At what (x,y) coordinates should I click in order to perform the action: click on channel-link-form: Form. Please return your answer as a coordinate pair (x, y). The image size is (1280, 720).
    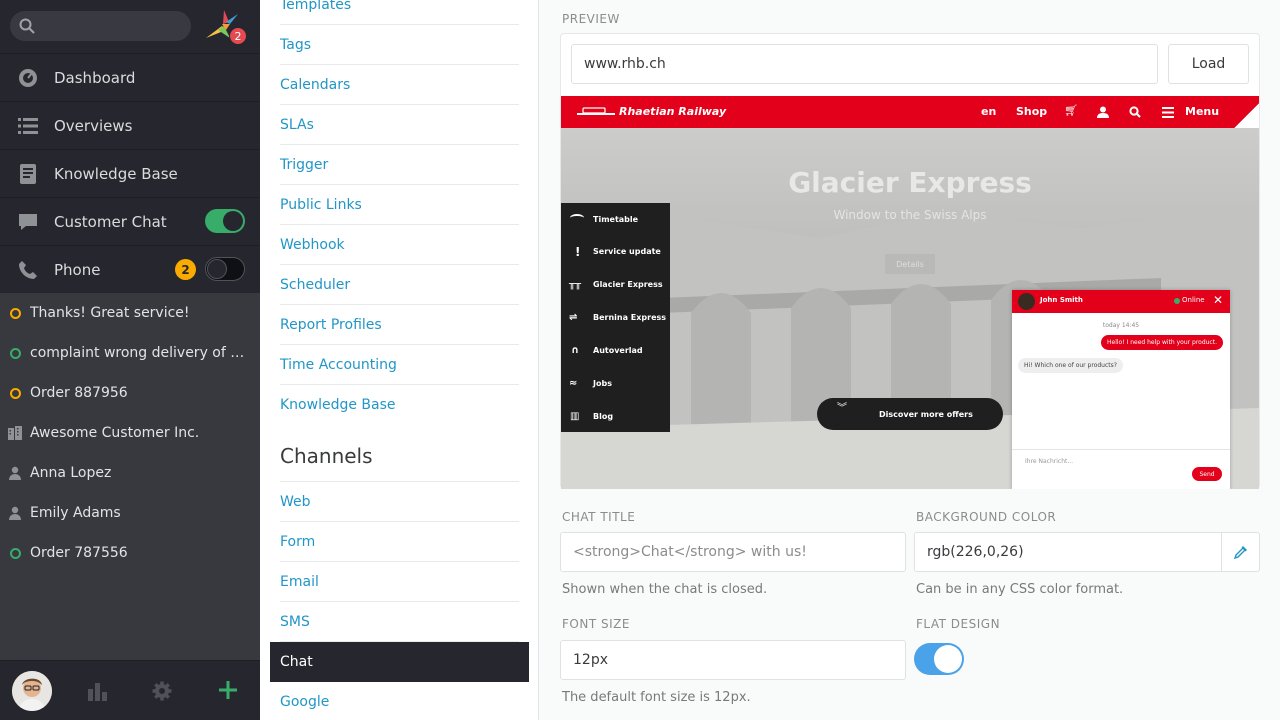
    Looking at the image, I should click on (399, 542).